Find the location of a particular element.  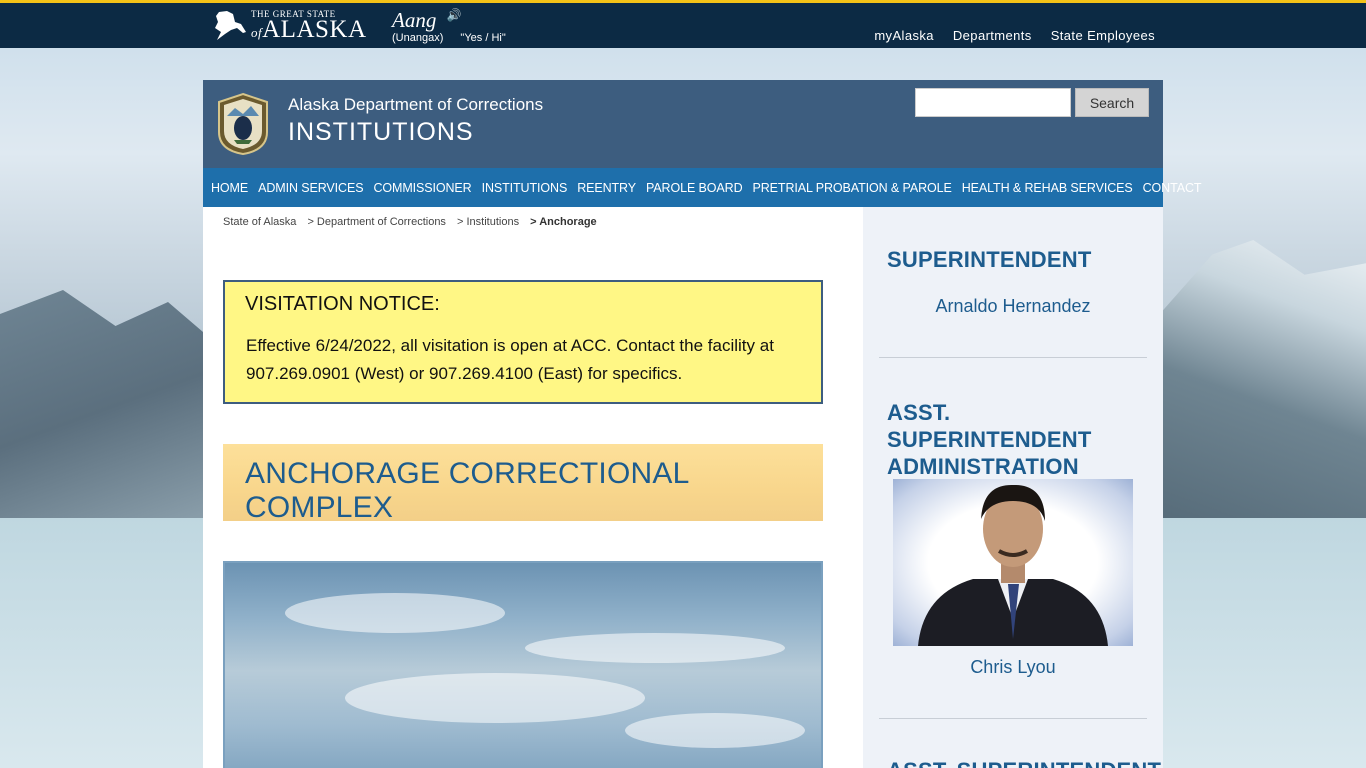

nav-institutions: INSTITUTIONS is located at coordinates (525, 188).